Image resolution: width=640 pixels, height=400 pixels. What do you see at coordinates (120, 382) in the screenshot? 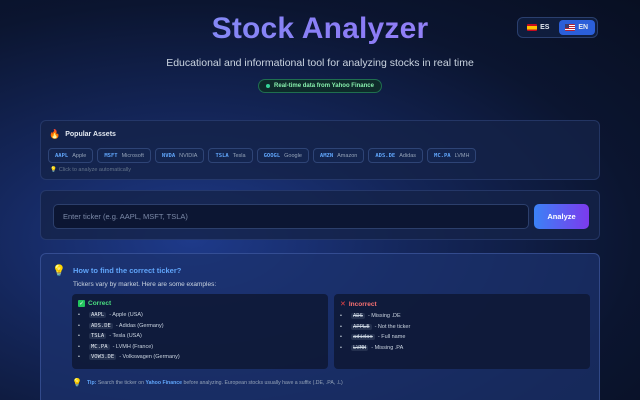
I see `tip-text-before: Search the ticker on` at bounding box center [120, 382].